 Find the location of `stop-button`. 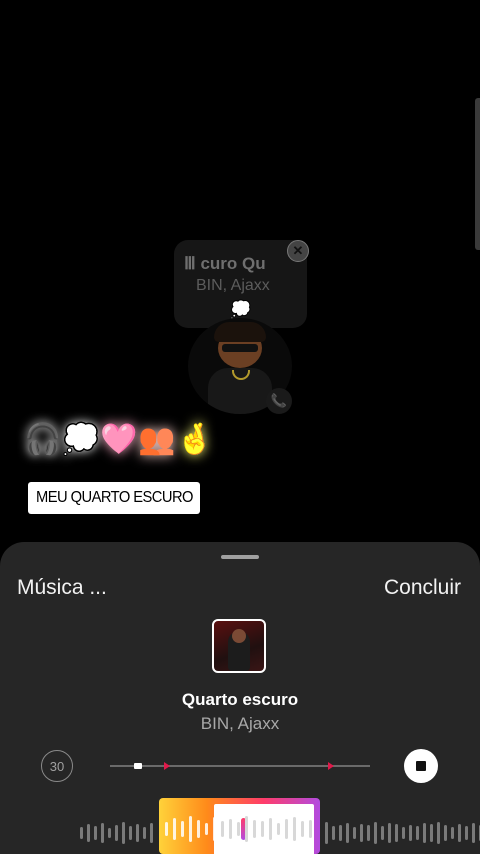

stop-button is located at coordinates (421, 766).